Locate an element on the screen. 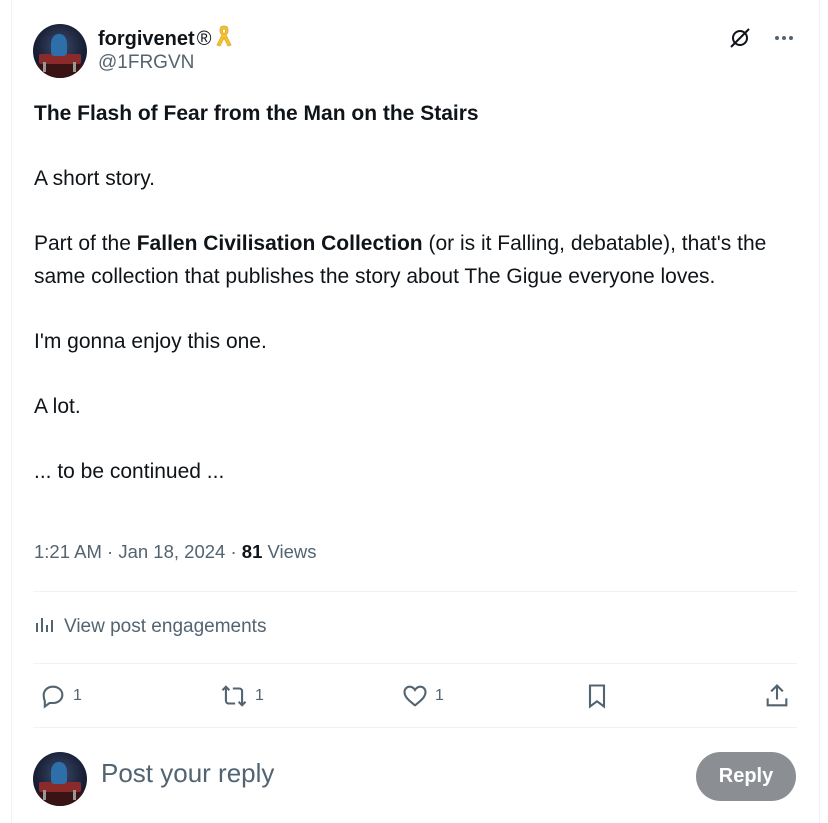 The image size is (828, 823). action-bar: 1 1 1 is located at coordinates (415, 696).